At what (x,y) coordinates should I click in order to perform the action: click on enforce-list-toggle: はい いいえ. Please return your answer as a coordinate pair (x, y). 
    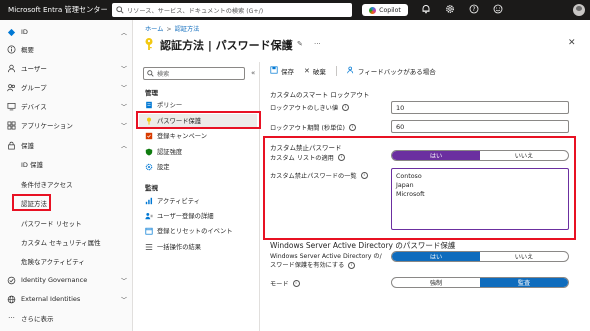
    Looking at the image, I should click on (480, 155).